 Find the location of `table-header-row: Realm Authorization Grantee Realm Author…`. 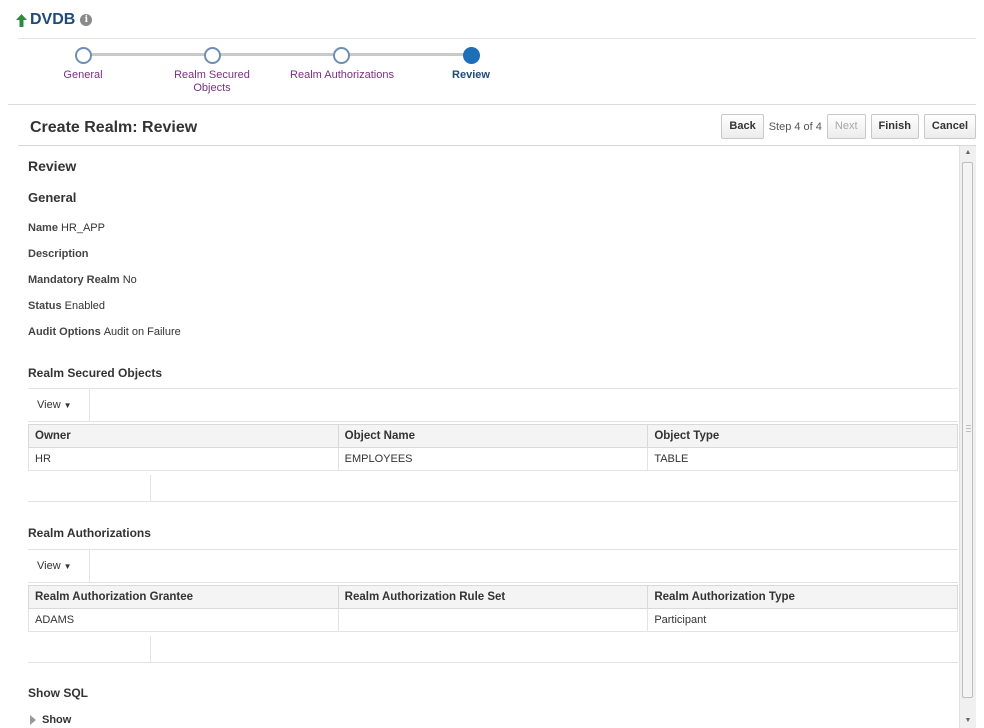

table-header-row: Realm Authorization Grantee Realm Author… is located at coordinates (493, 597).